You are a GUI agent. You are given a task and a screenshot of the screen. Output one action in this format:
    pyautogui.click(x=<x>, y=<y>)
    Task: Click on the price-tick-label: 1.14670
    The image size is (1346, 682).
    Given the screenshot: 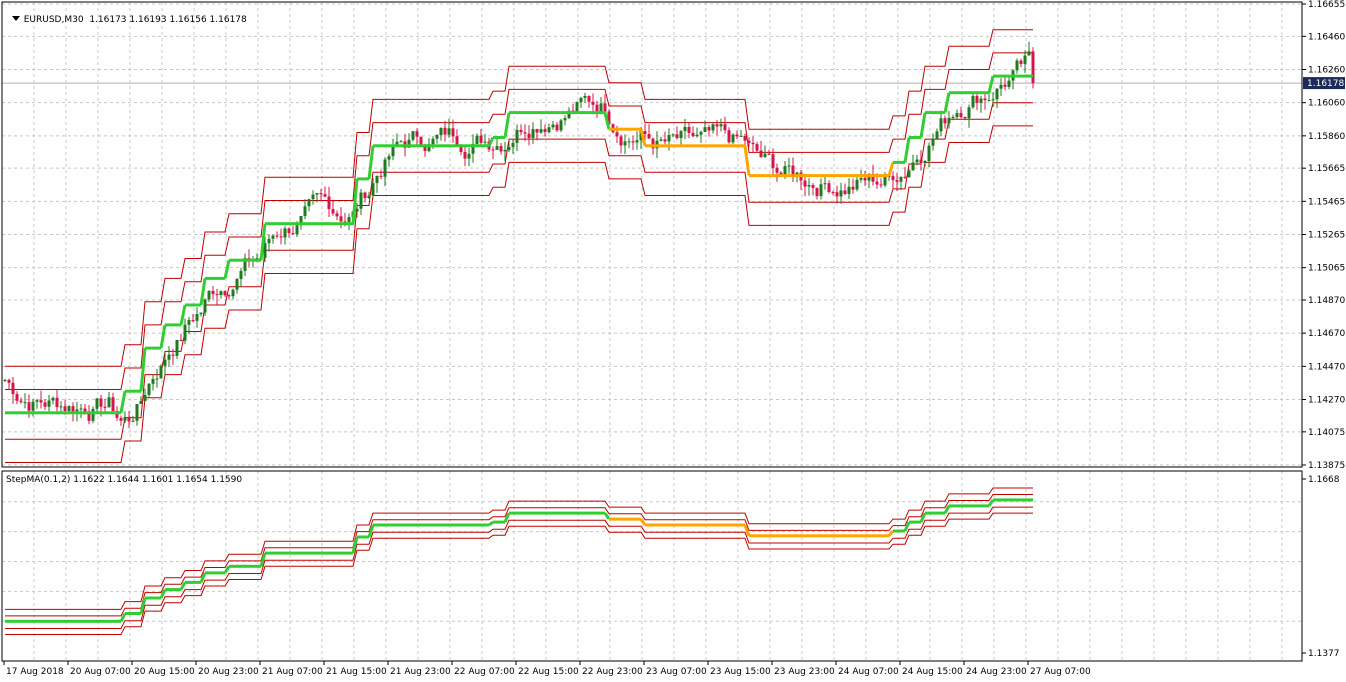 What is the action you would take?
    pyautogui.click(x=1326, y=334)
    